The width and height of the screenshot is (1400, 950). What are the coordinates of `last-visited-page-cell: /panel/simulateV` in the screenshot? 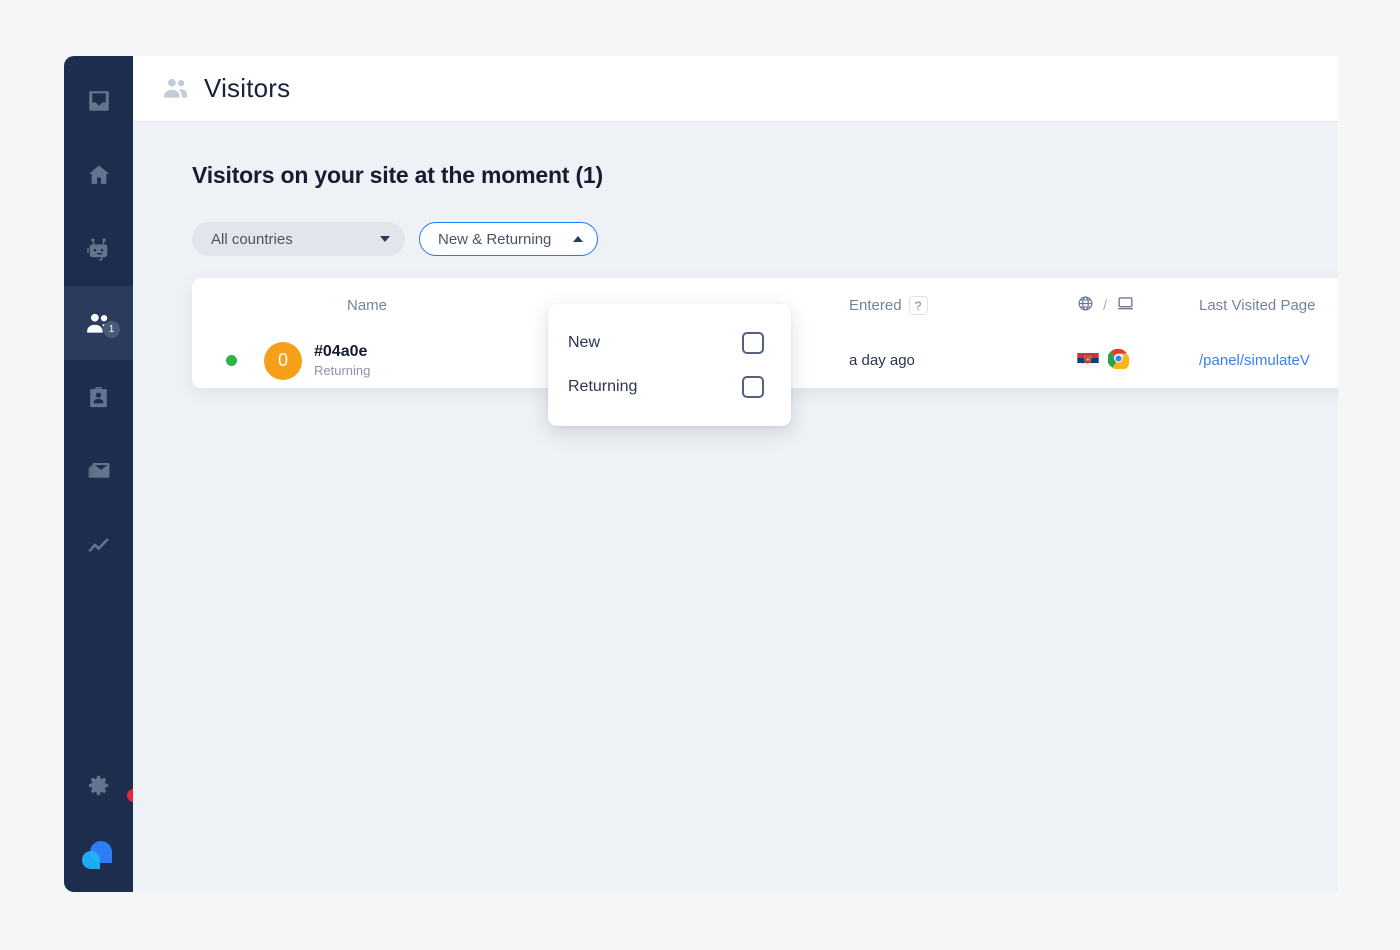 It's located at (1268, 361).